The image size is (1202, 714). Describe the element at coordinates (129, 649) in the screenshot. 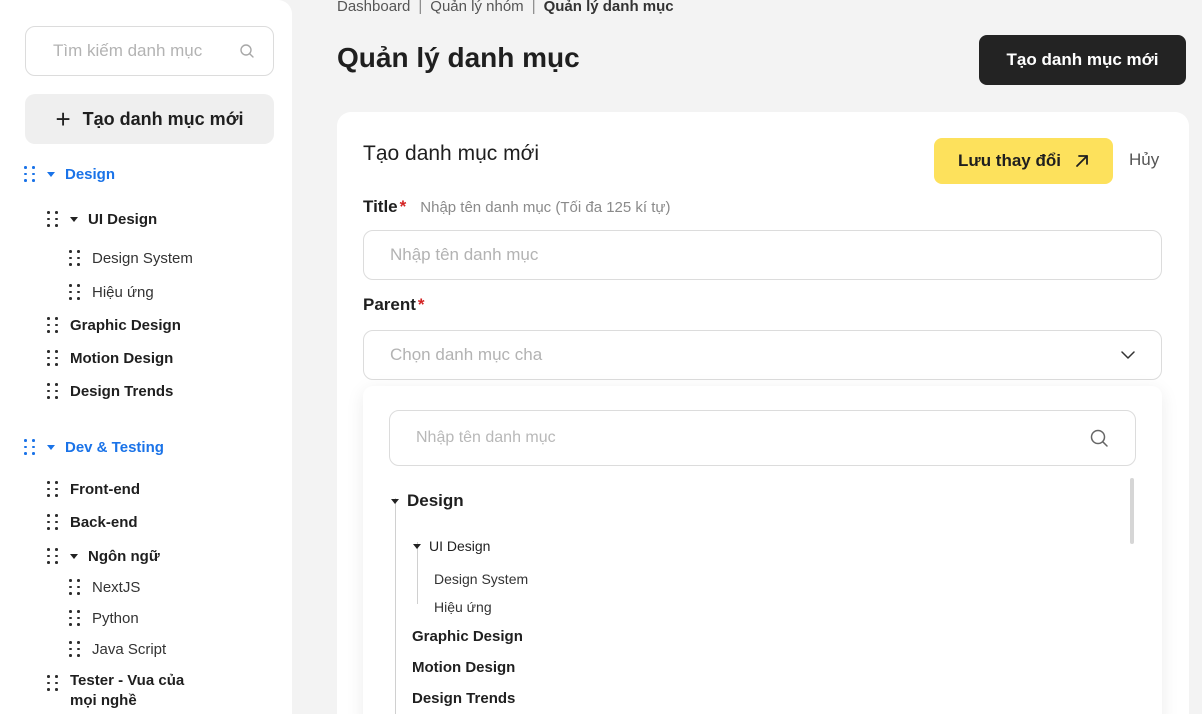

I see `tree-item-label: Java Script` at that location.